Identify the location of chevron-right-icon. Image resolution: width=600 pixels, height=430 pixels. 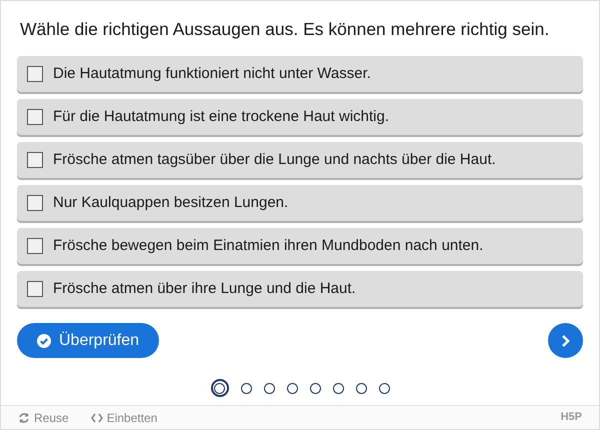
(565, 341).